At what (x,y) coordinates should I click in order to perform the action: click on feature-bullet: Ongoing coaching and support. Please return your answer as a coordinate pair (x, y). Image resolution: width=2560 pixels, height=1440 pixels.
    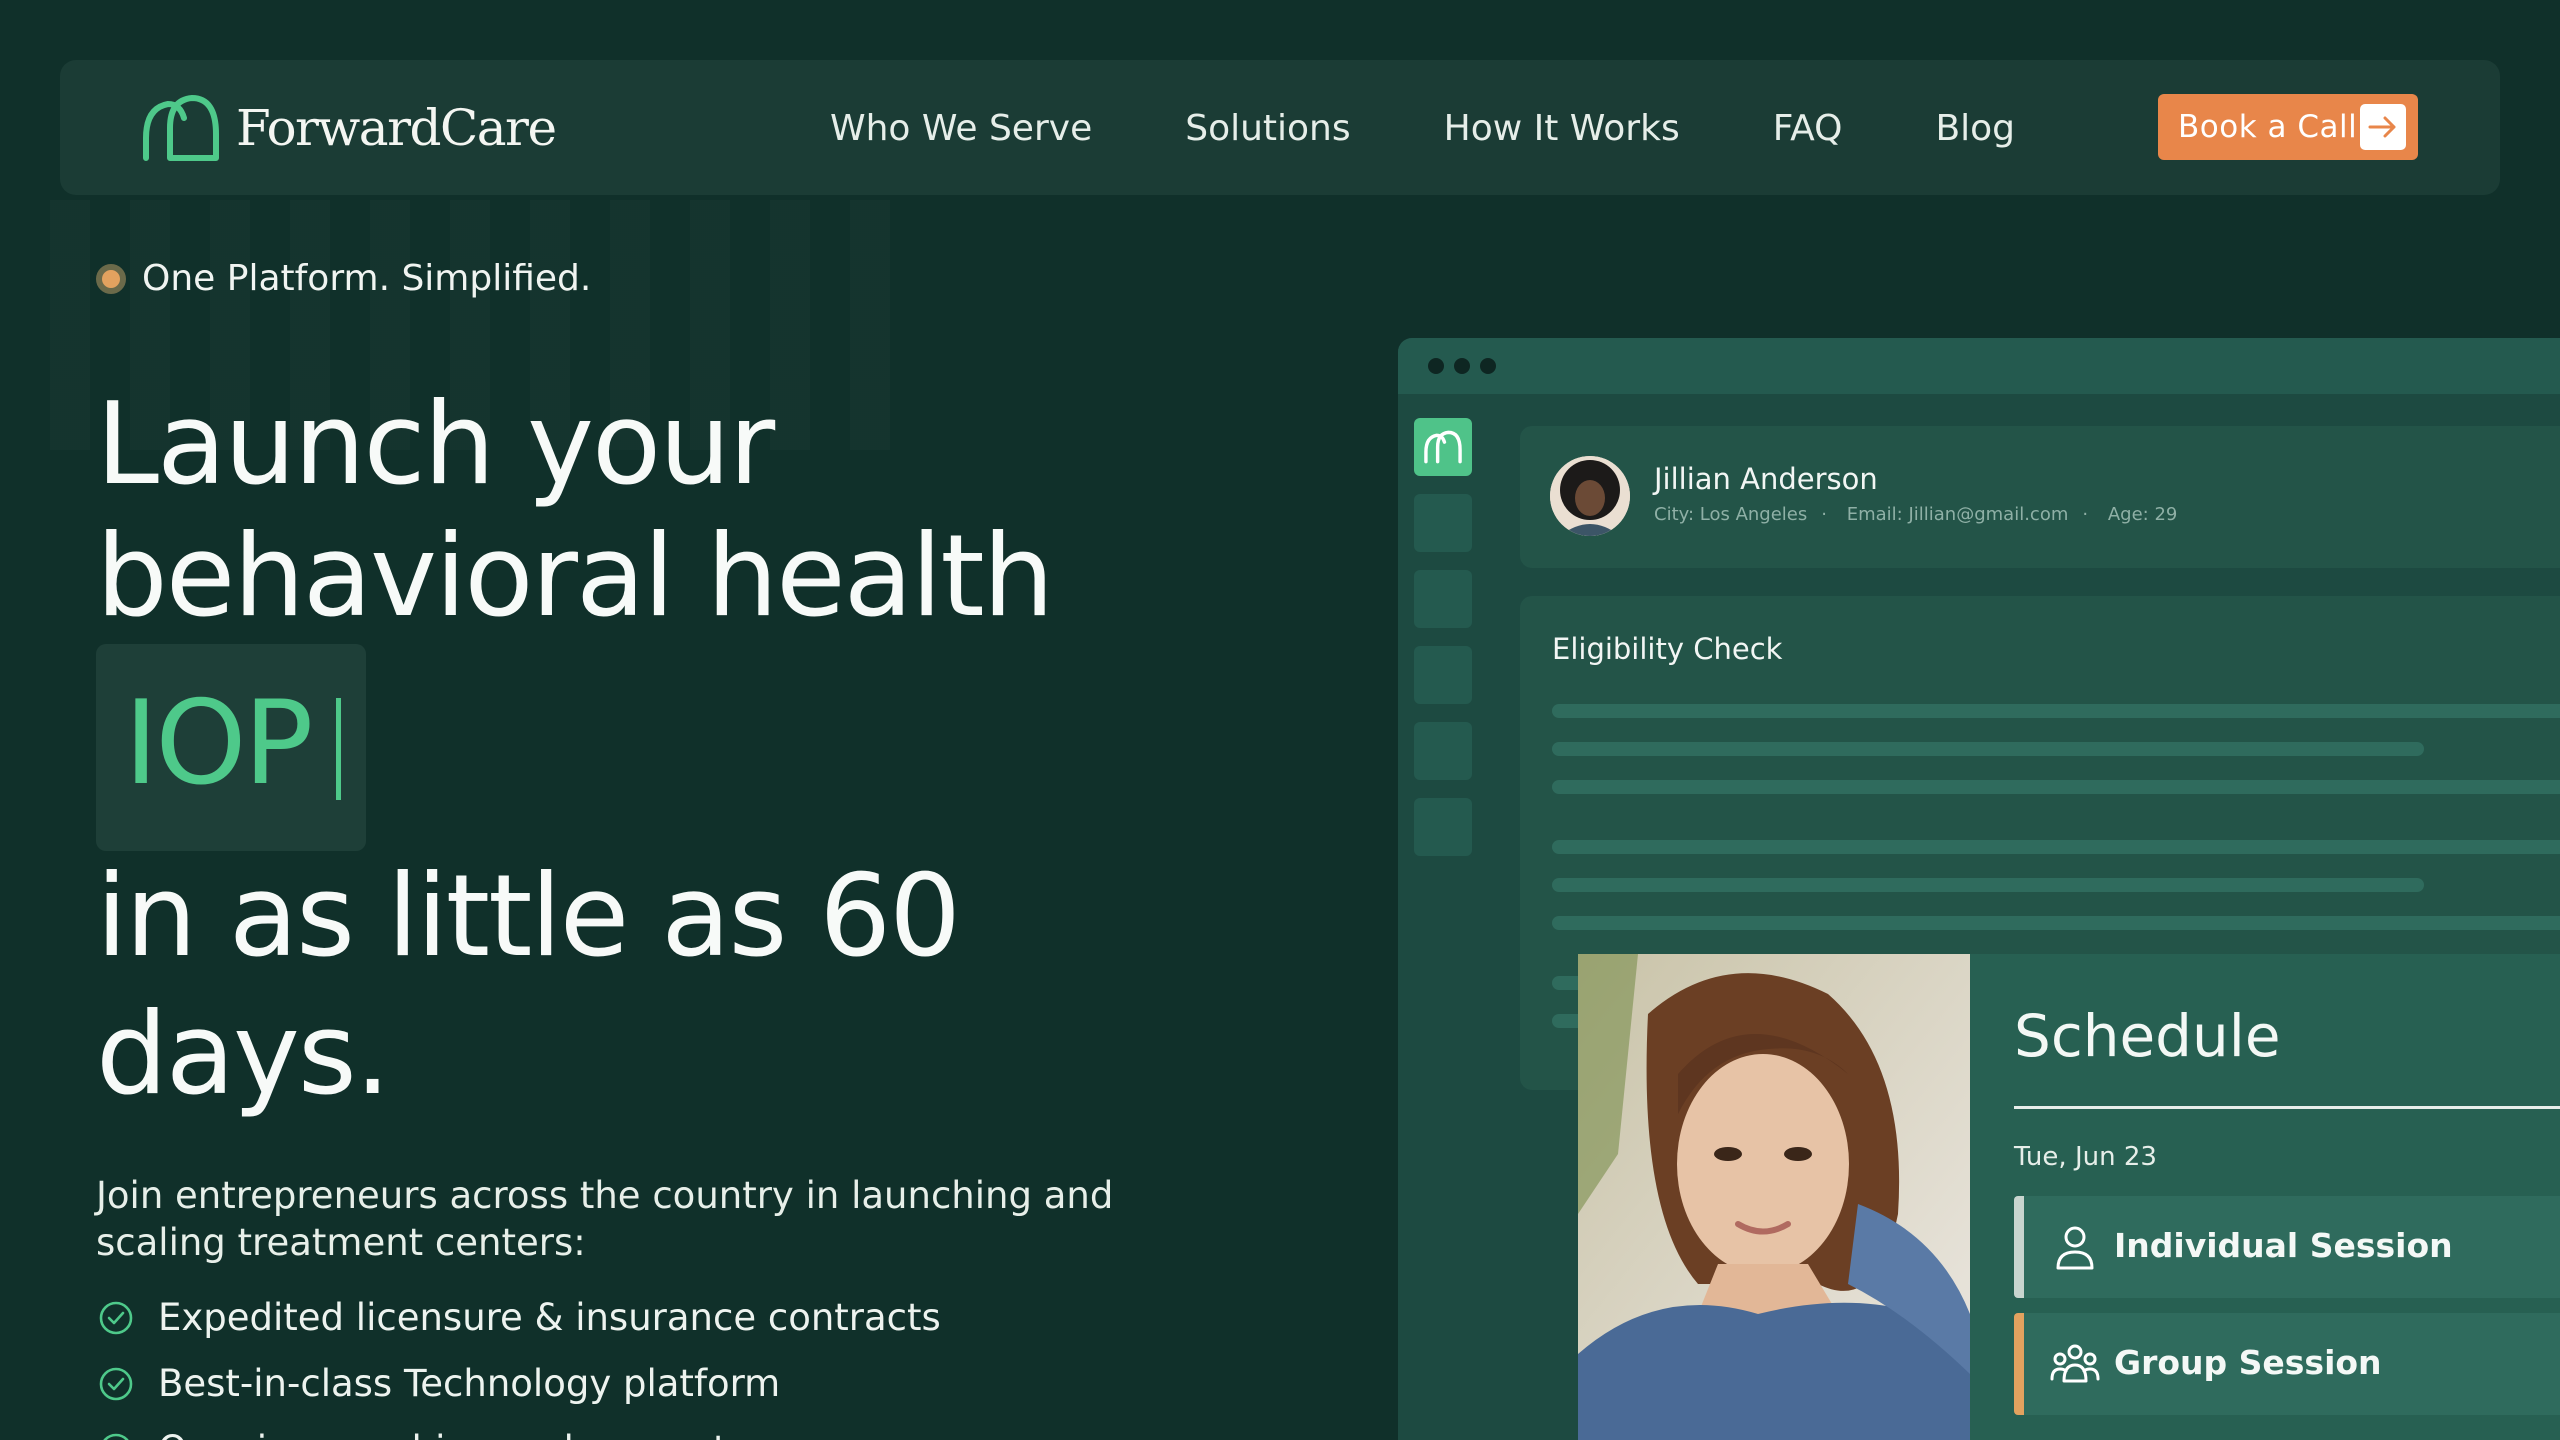
    Looking at the image, I should click on (413, 1434).